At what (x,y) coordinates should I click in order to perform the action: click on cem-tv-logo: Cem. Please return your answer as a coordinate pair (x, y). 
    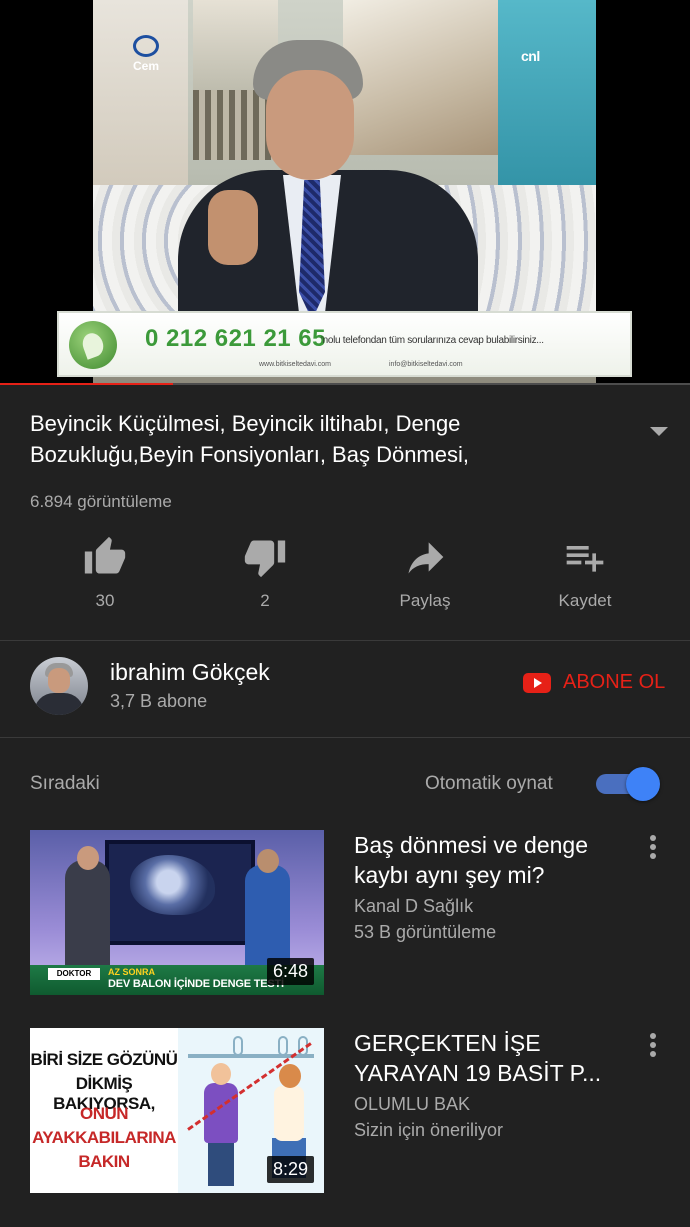
    Looking at the image, I should click on (146, 54).